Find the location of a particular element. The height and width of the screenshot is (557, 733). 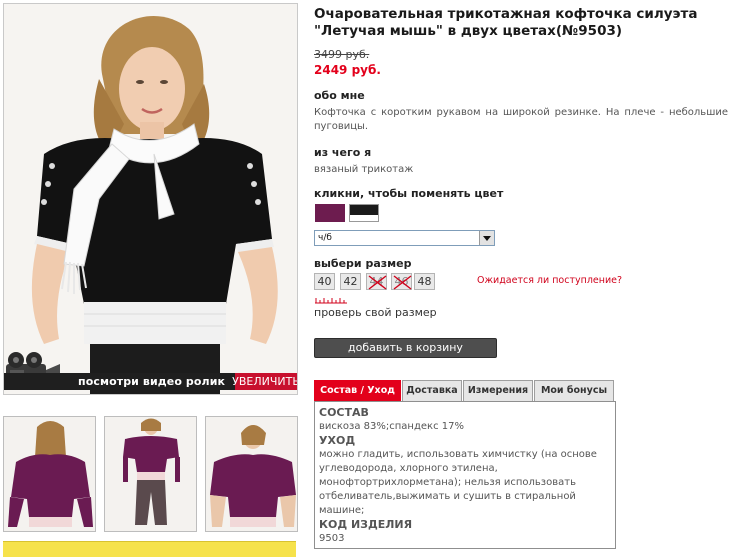

tab-measurements: Измерения is located at coordinates (498, 390).